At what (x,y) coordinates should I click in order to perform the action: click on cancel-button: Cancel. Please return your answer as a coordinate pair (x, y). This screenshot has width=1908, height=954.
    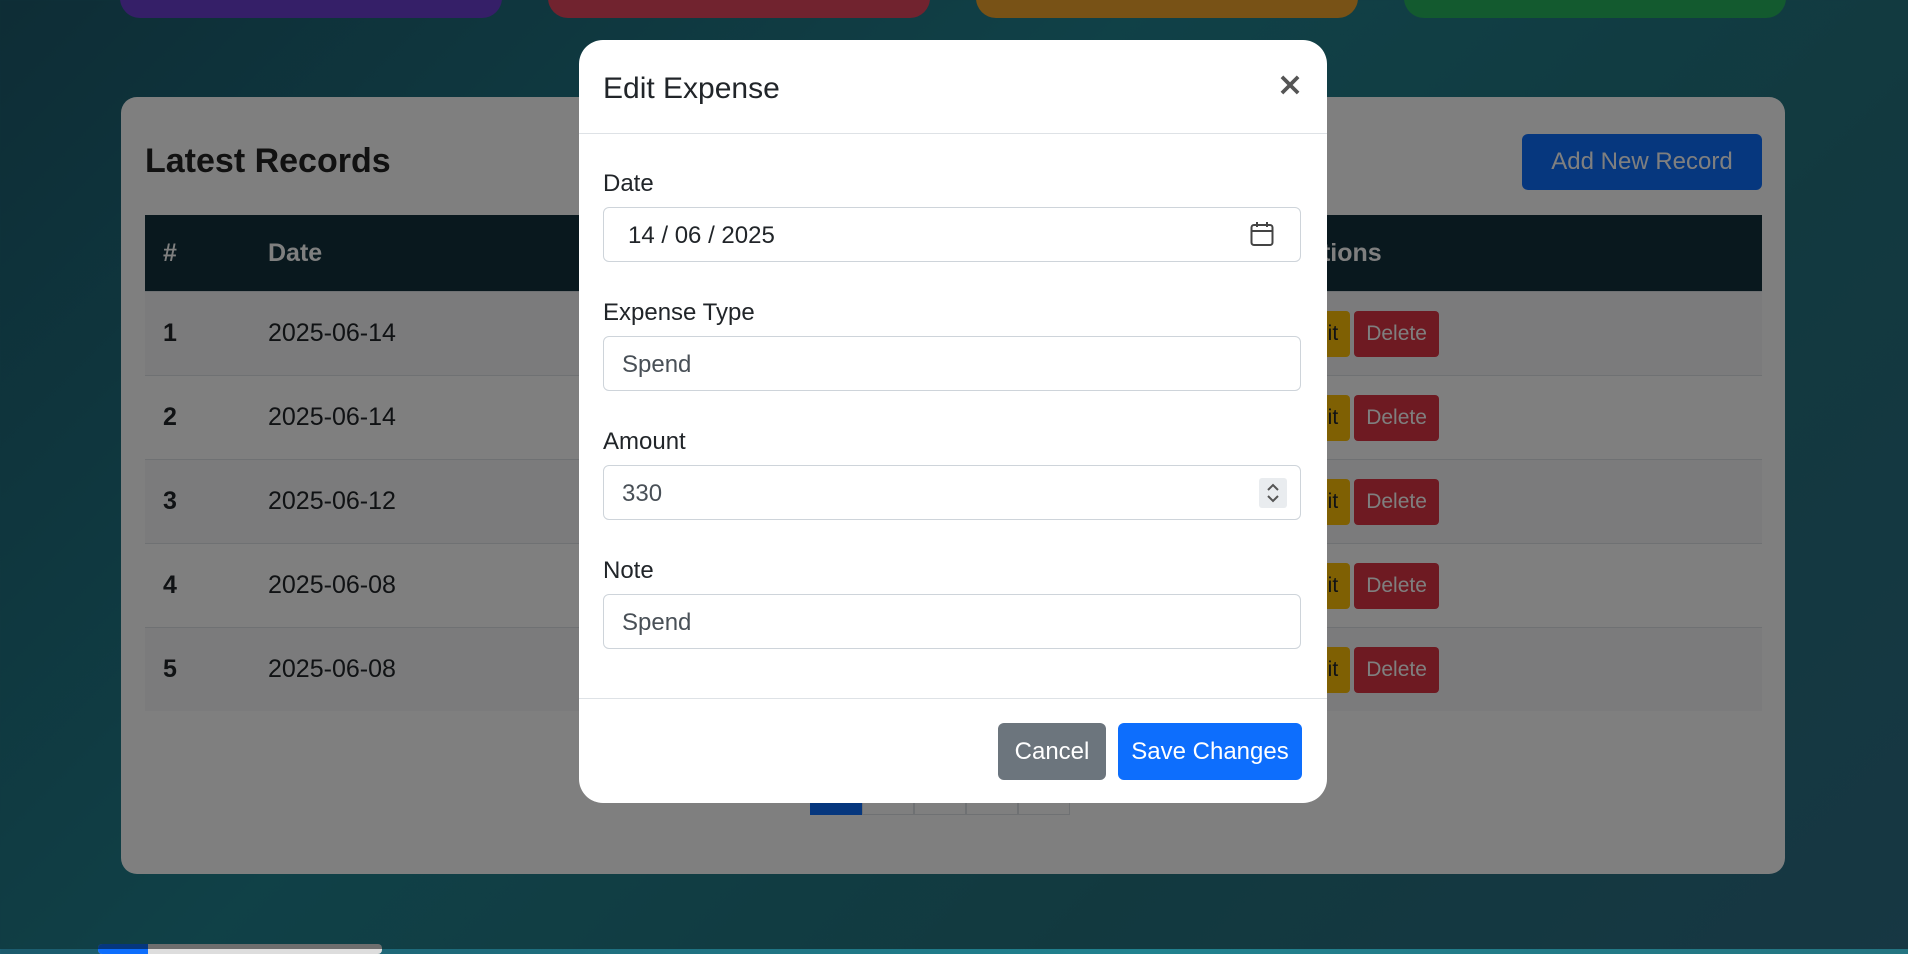
    Looking at the image, I should click on (1052, 751).